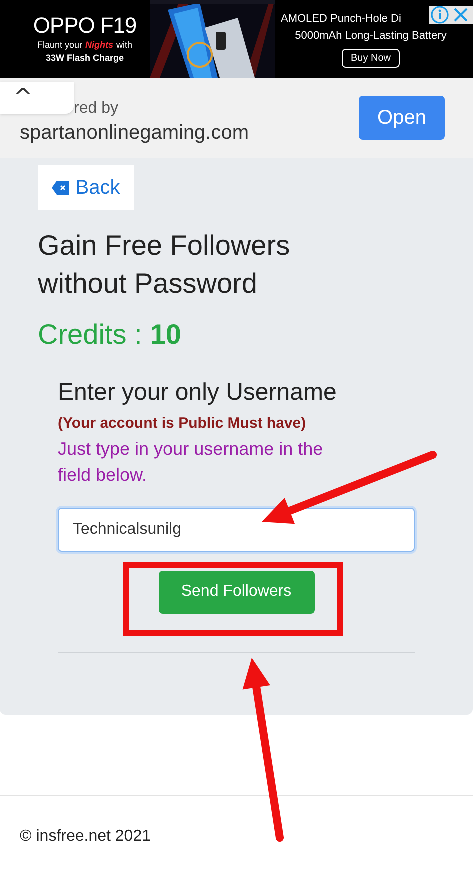 Image resolution: width=473 pixels, height=896 pixels. Describe the element at coordinates (100, 45) in the screenshot. I see `ad-tagline: Nights` at that location.